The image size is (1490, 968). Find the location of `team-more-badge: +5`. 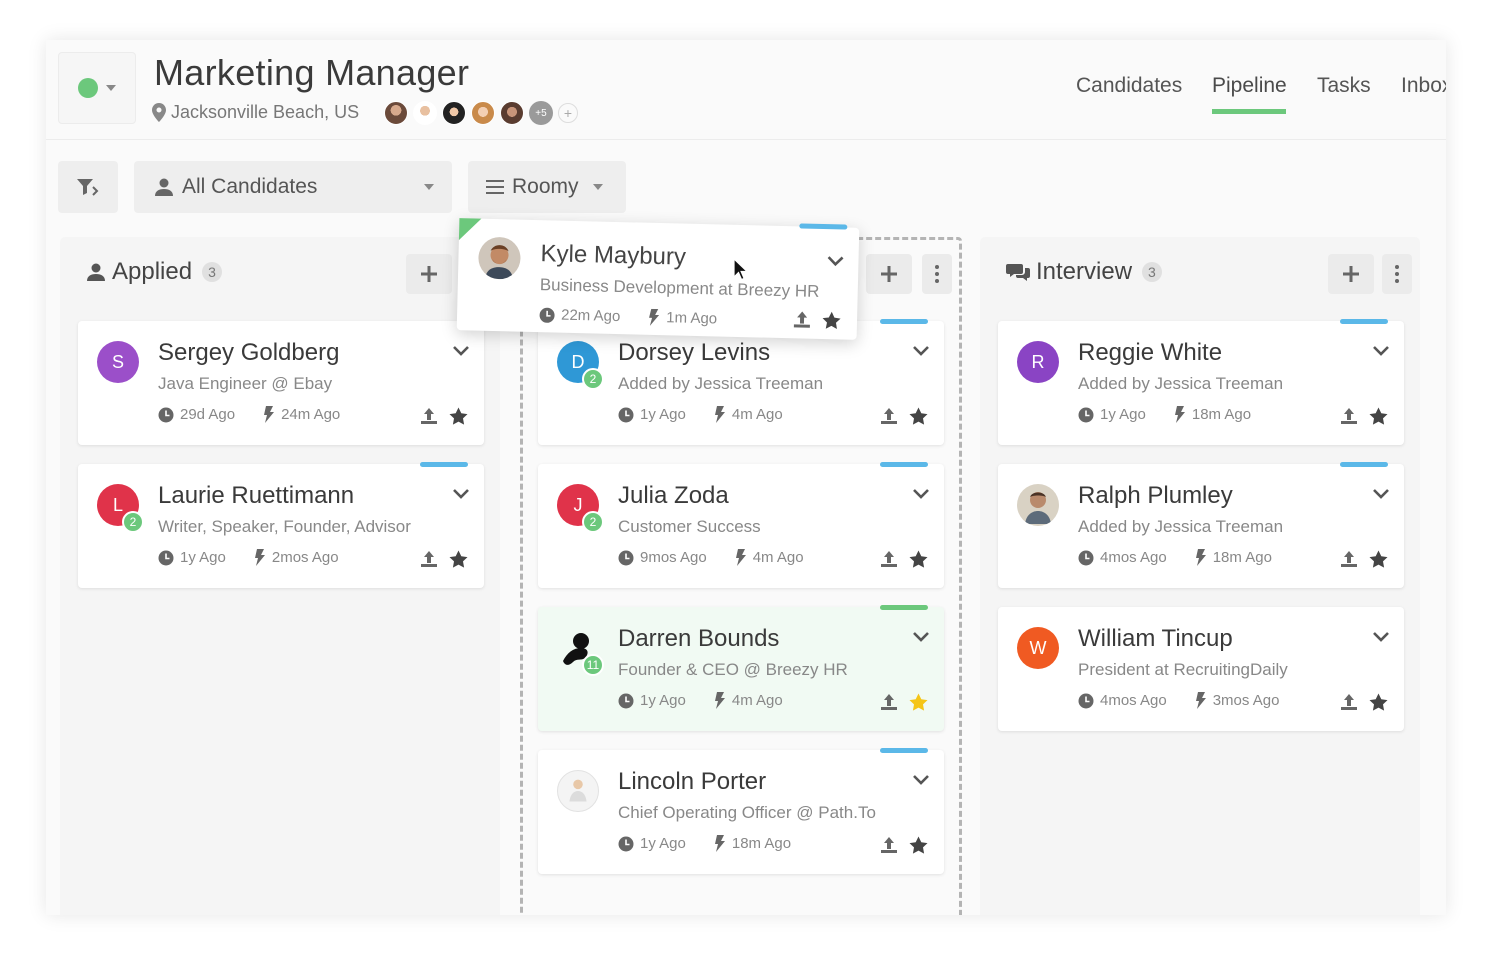

team-more-badge: +5 is located at coordinates (541, 113).